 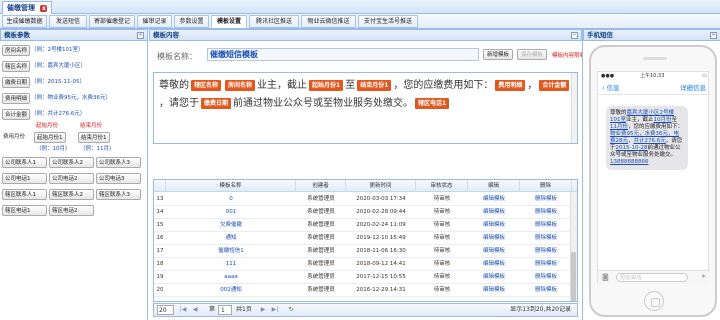 I want to click on tab-send-sms: 发送短信, so click(x=68, y=21).